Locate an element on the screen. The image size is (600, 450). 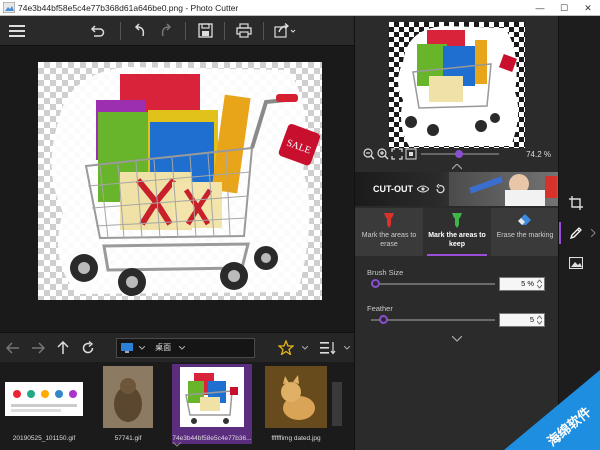
arrow-right-icon is located at coordinates (38, 347).